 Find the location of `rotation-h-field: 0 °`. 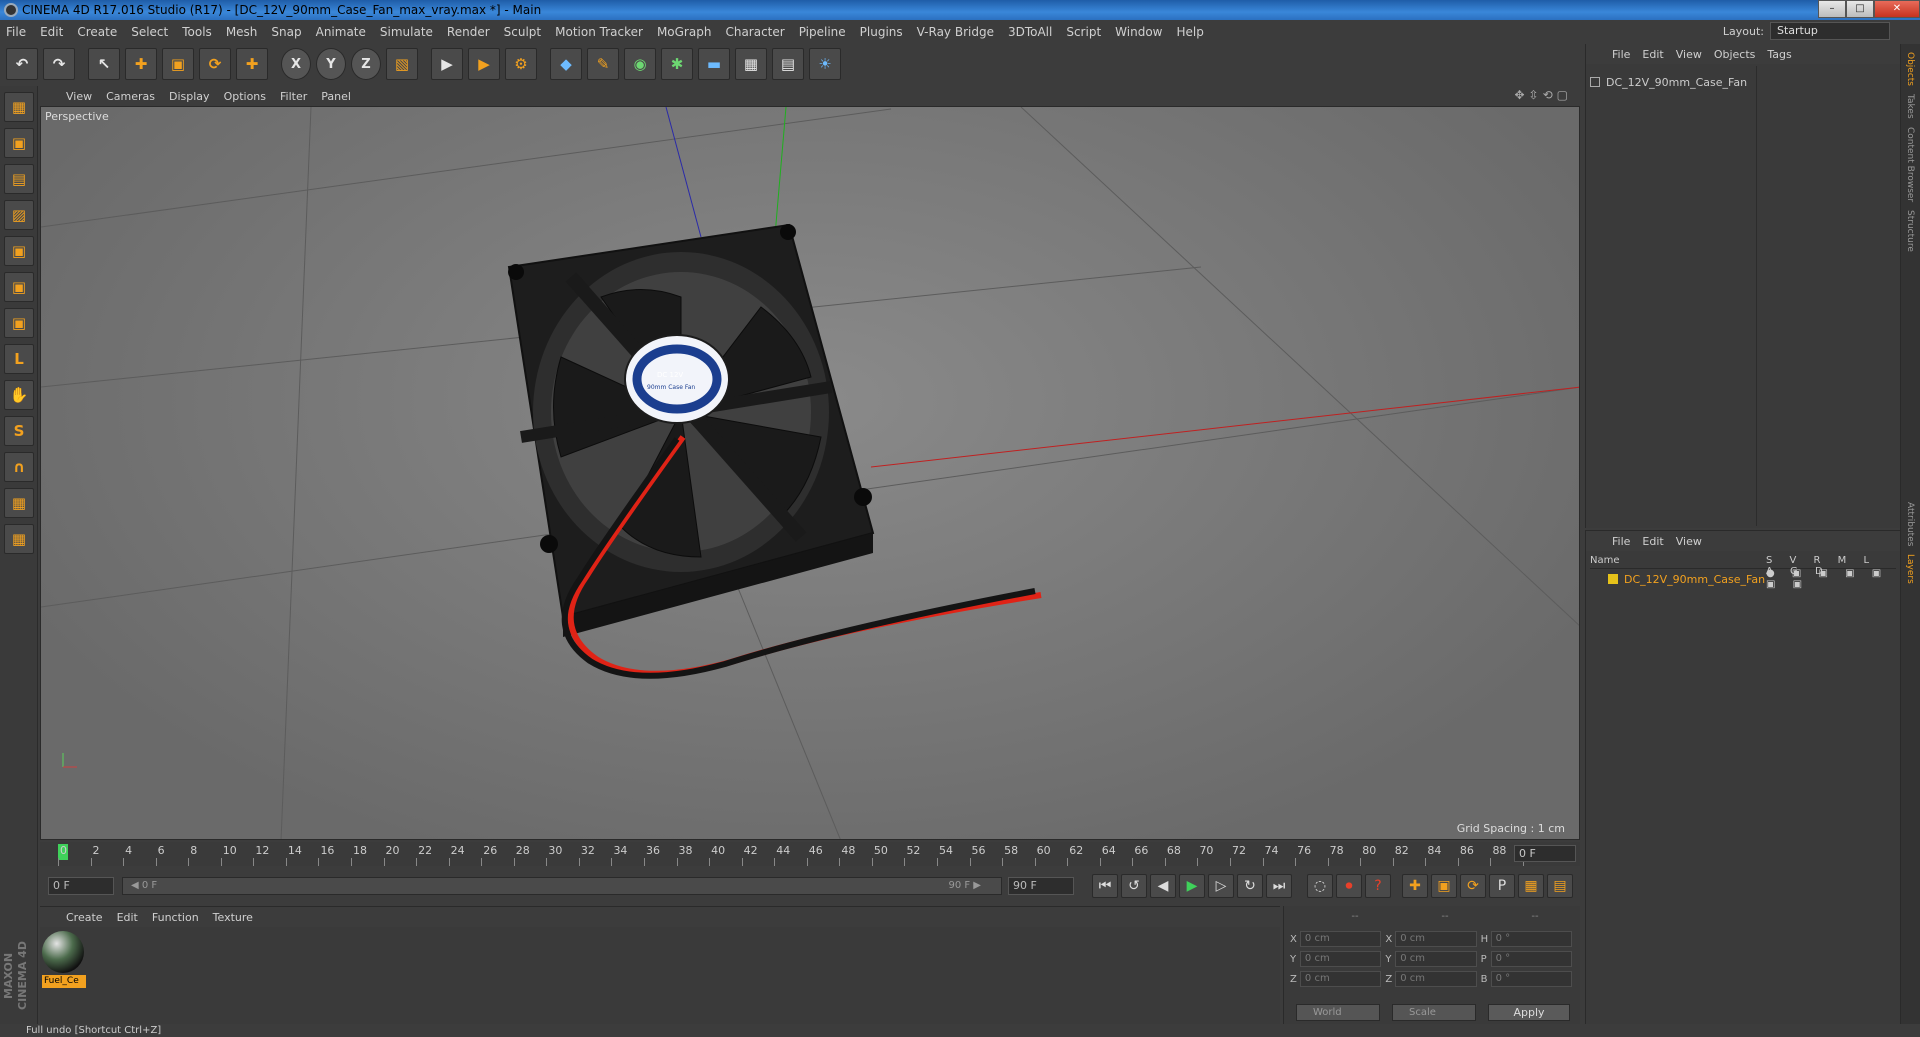

rotation-h-field: 0 ° is located at coordinates (1531, 939).